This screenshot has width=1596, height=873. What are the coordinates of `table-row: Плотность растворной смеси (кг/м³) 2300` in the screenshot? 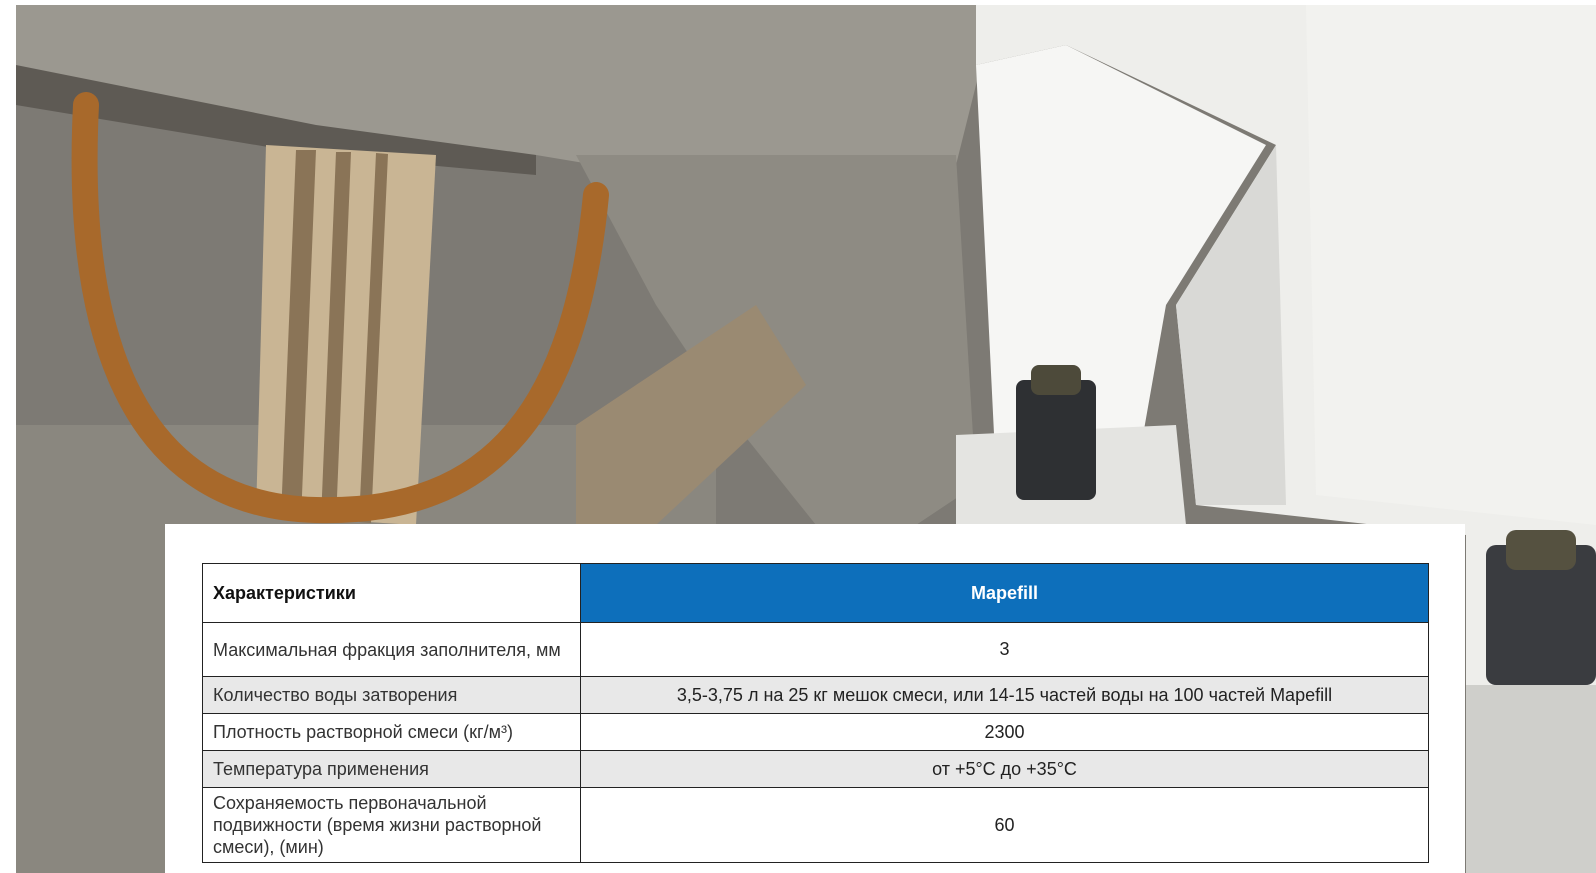 It's located at (815, 732).